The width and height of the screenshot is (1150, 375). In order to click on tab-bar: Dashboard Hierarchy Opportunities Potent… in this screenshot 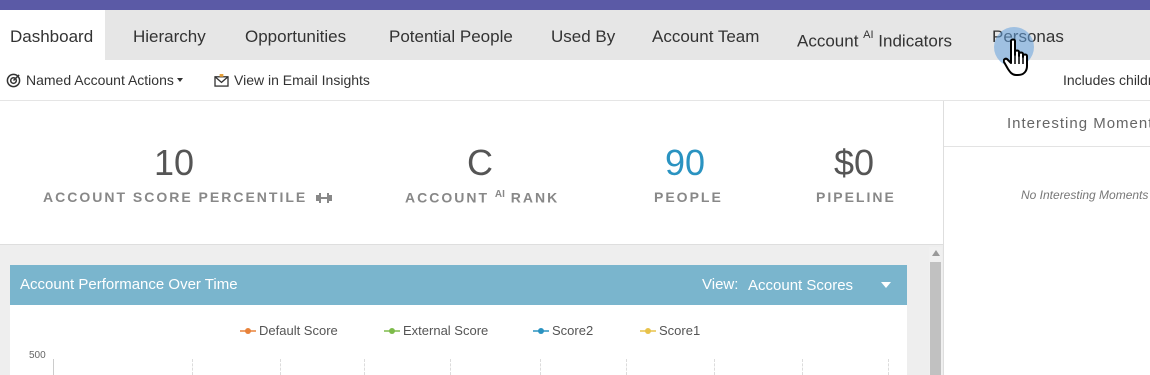, I will do `click(575, 35)`.